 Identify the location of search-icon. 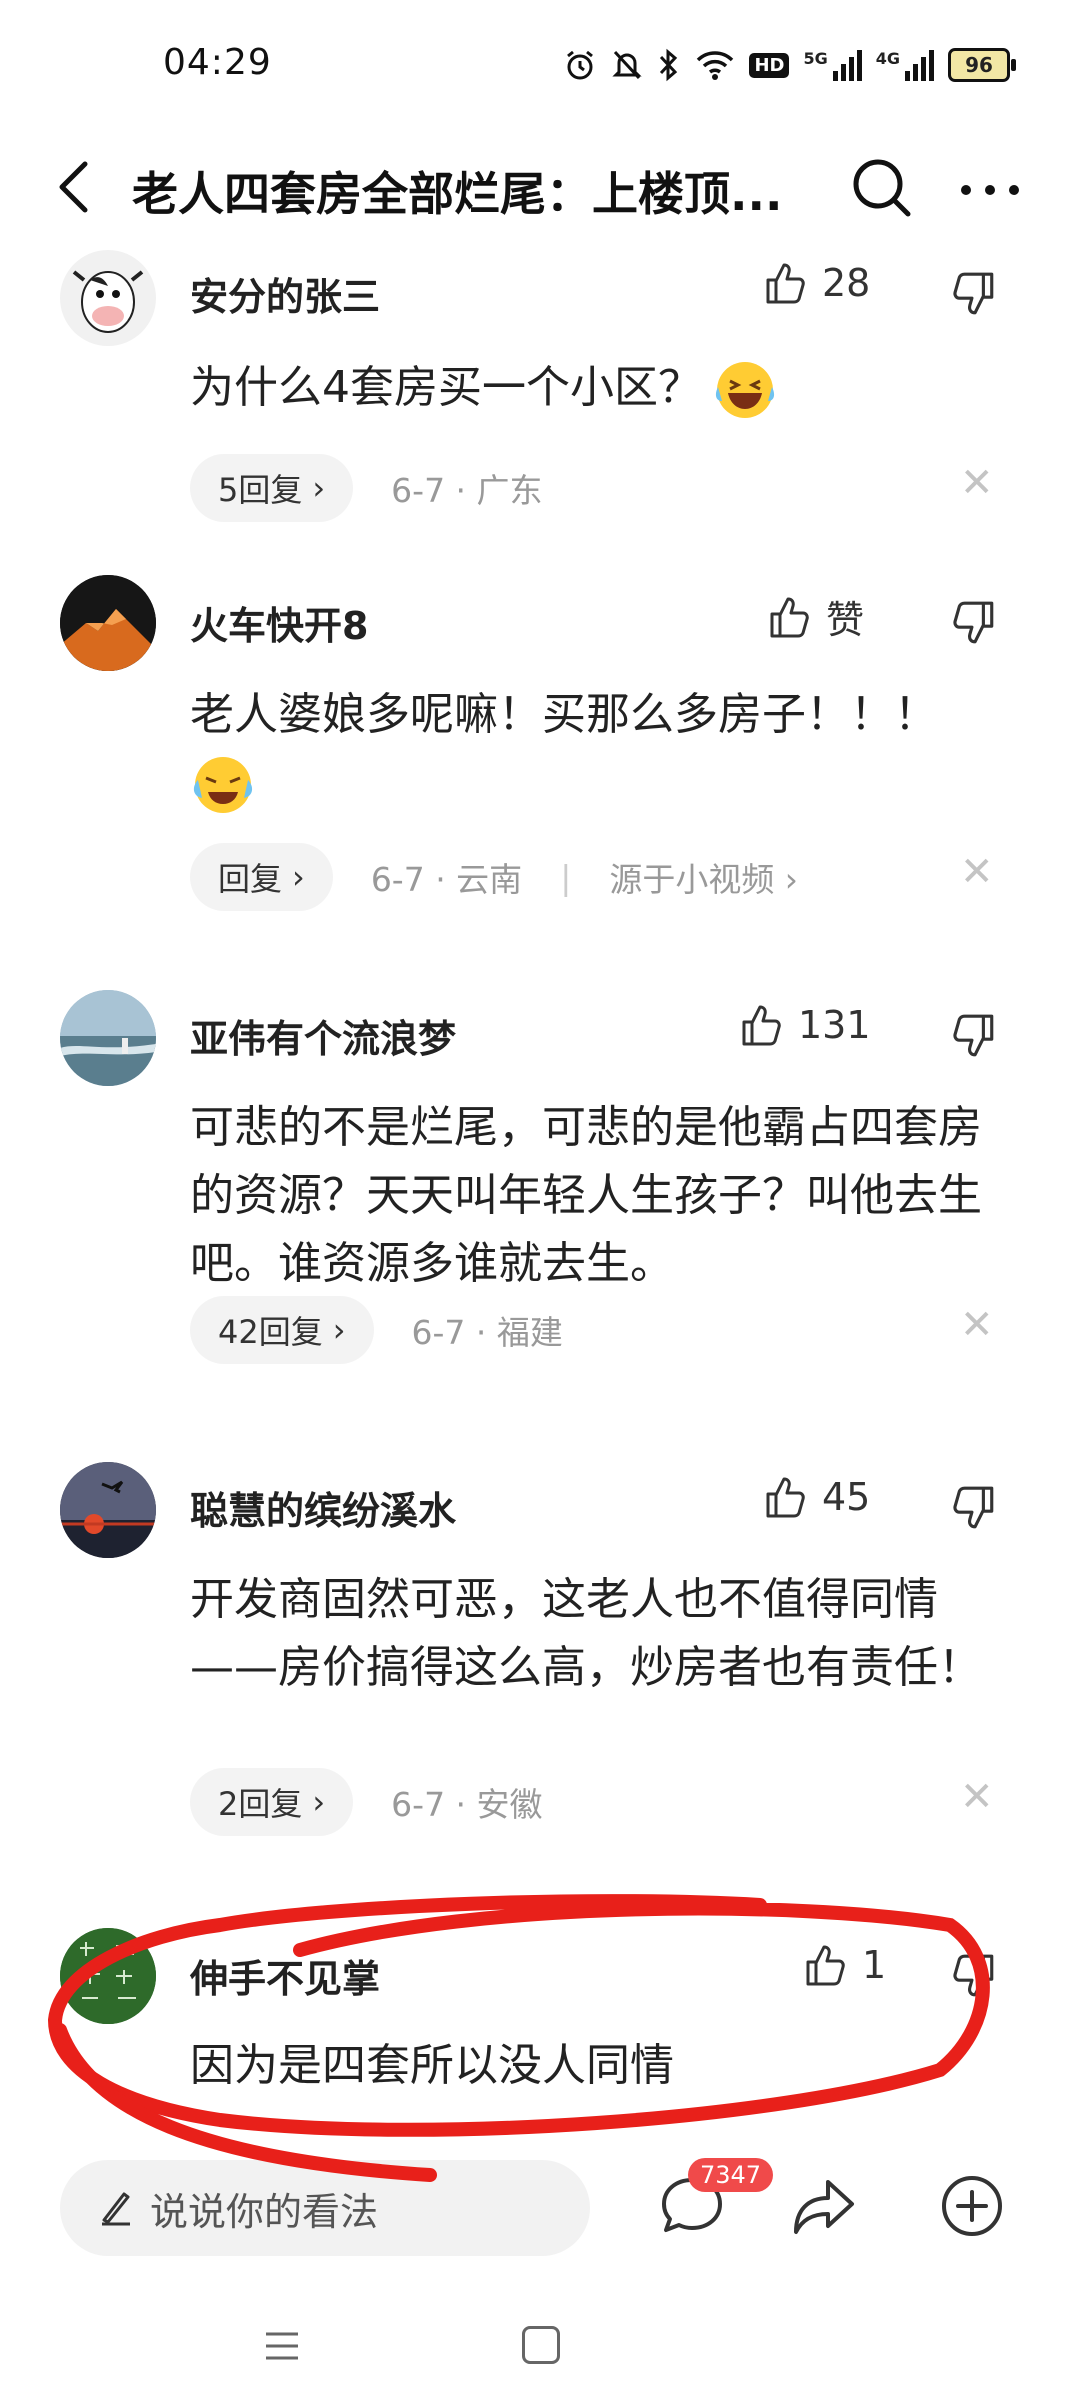
(882, 188).